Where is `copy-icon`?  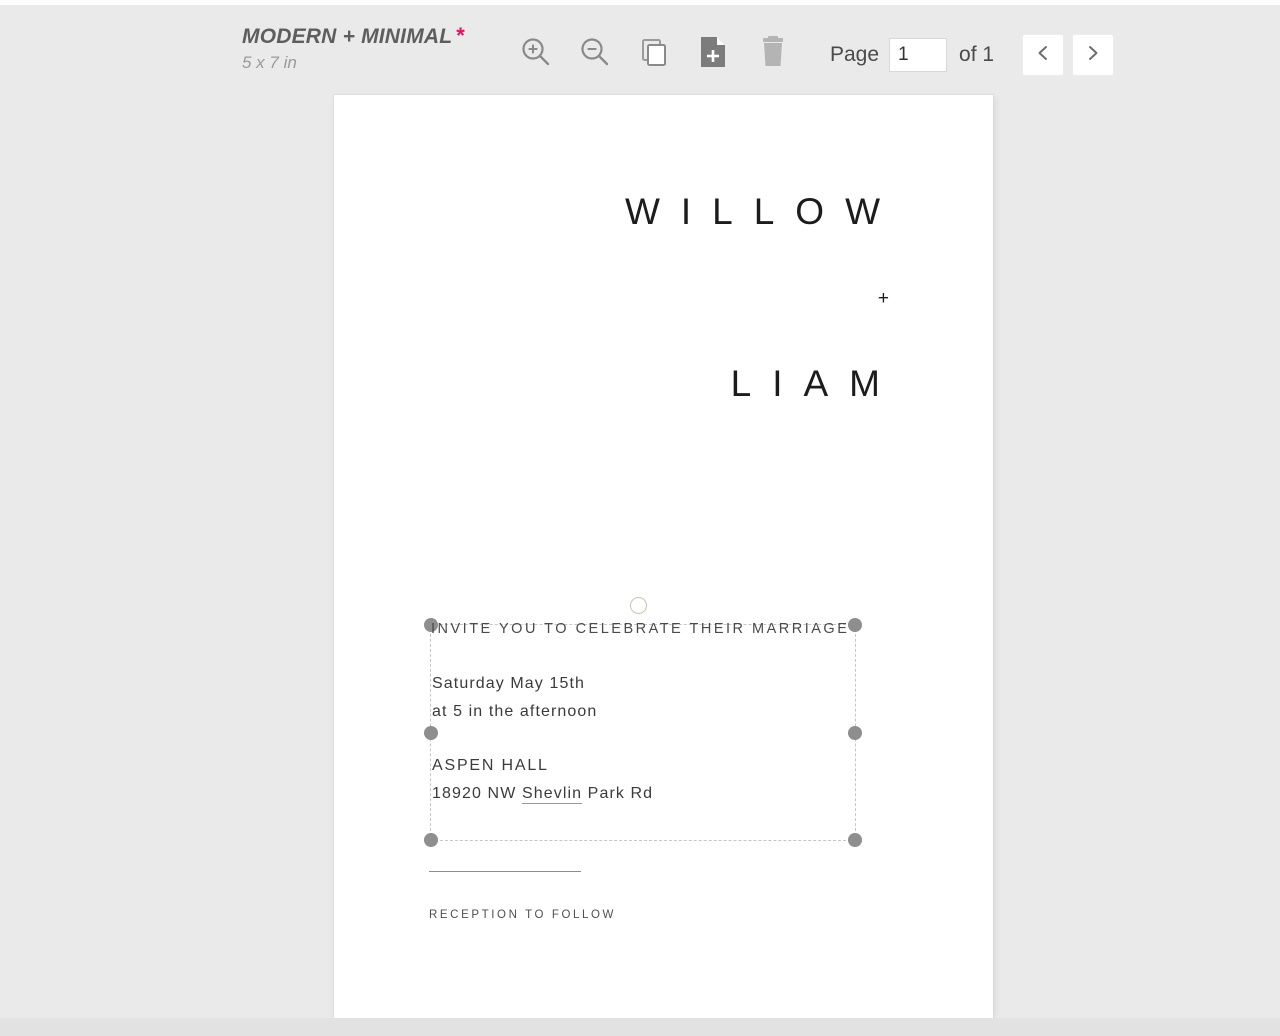 copy-icon is located at coordinates (654, 54).